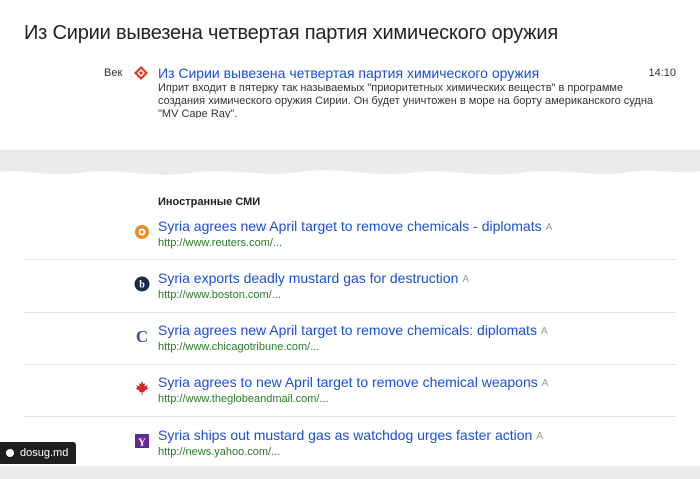  I want to click on red-diamond-icon, so click(141, 73).